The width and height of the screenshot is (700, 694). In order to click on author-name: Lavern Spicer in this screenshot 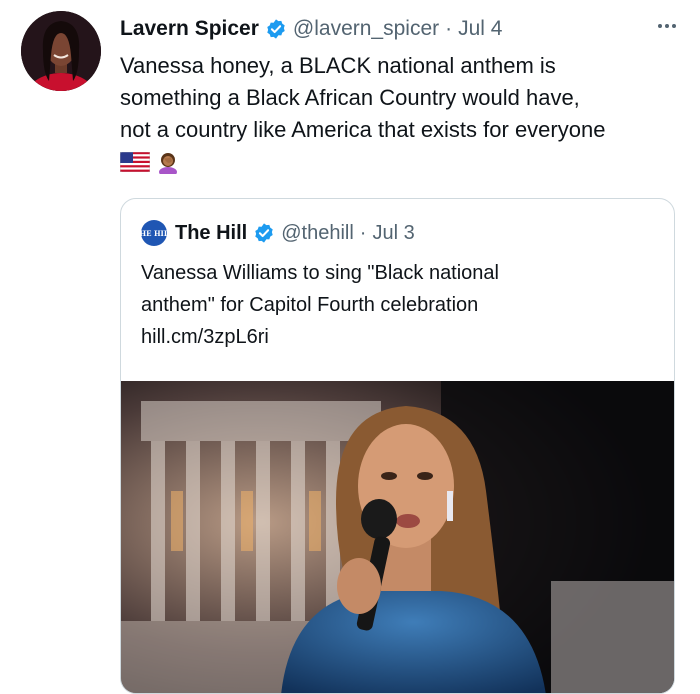, I will do `click(189, 29)`.